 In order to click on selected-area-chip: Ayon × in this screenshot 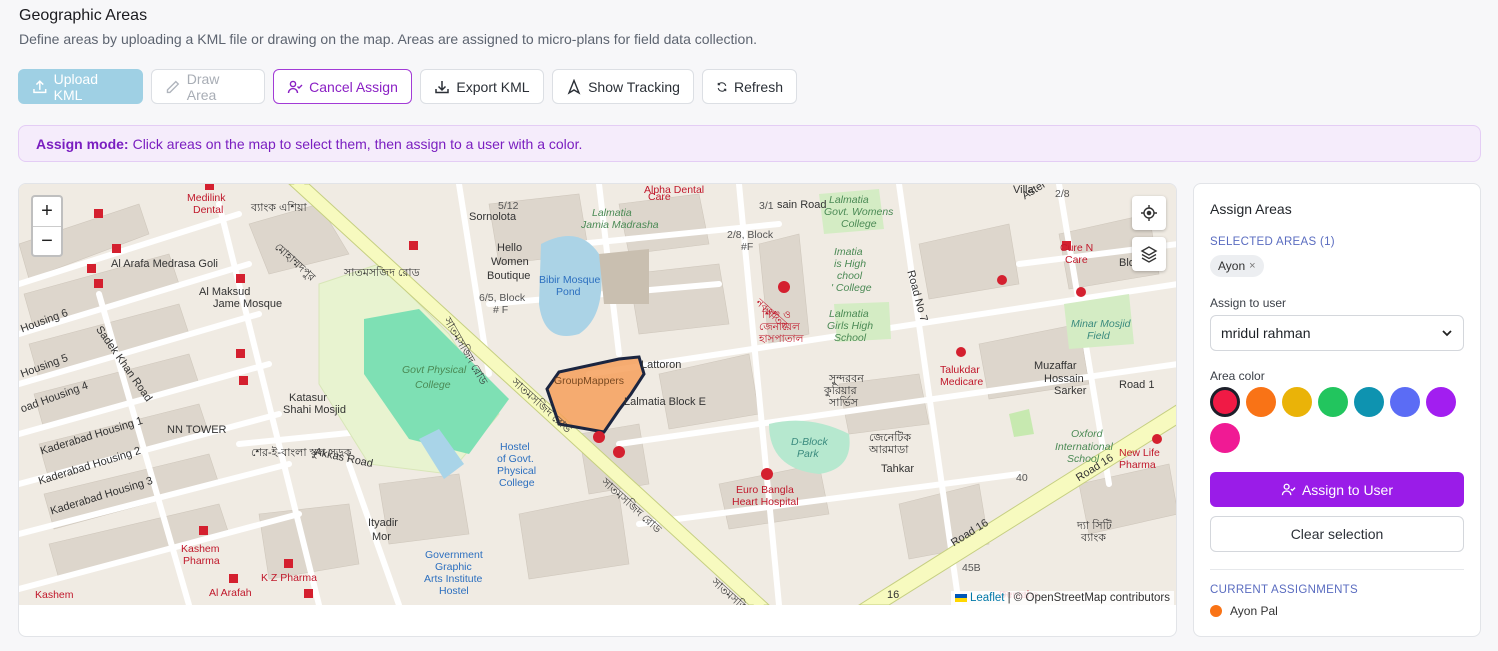, I will do `click(1237, 266)`.